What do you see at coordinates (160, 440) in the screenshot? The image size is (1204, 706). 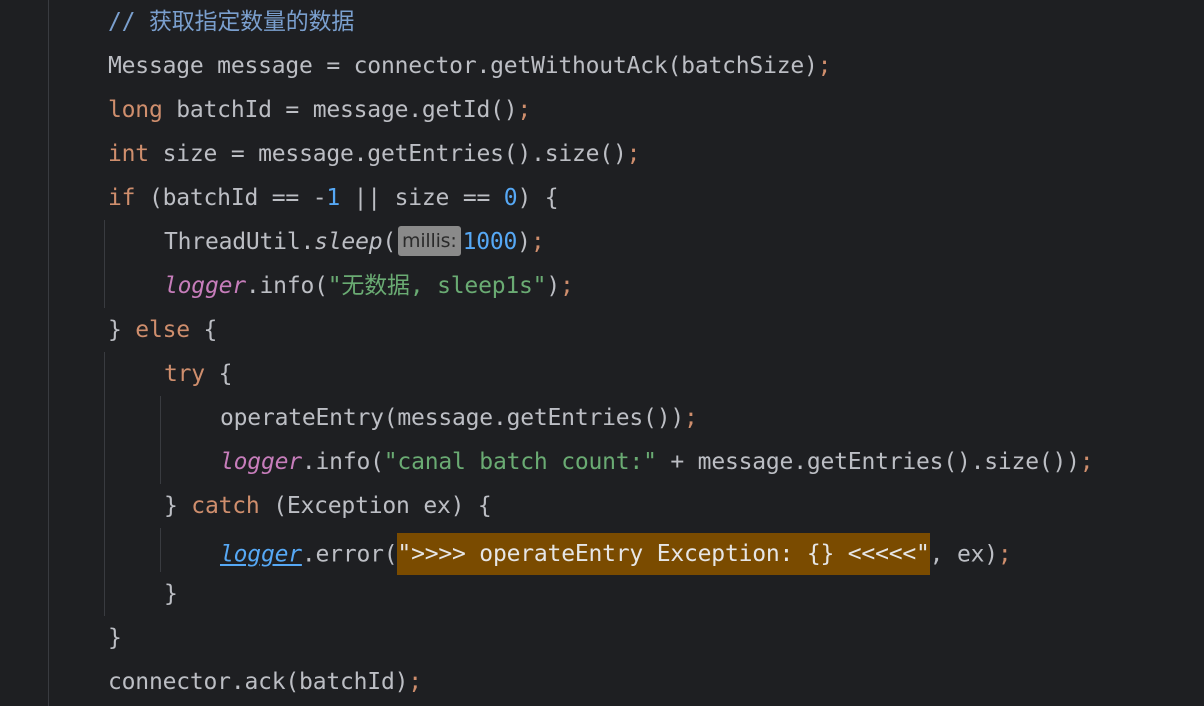 I see `indent-guide-try` at bounding box center [160, 440].